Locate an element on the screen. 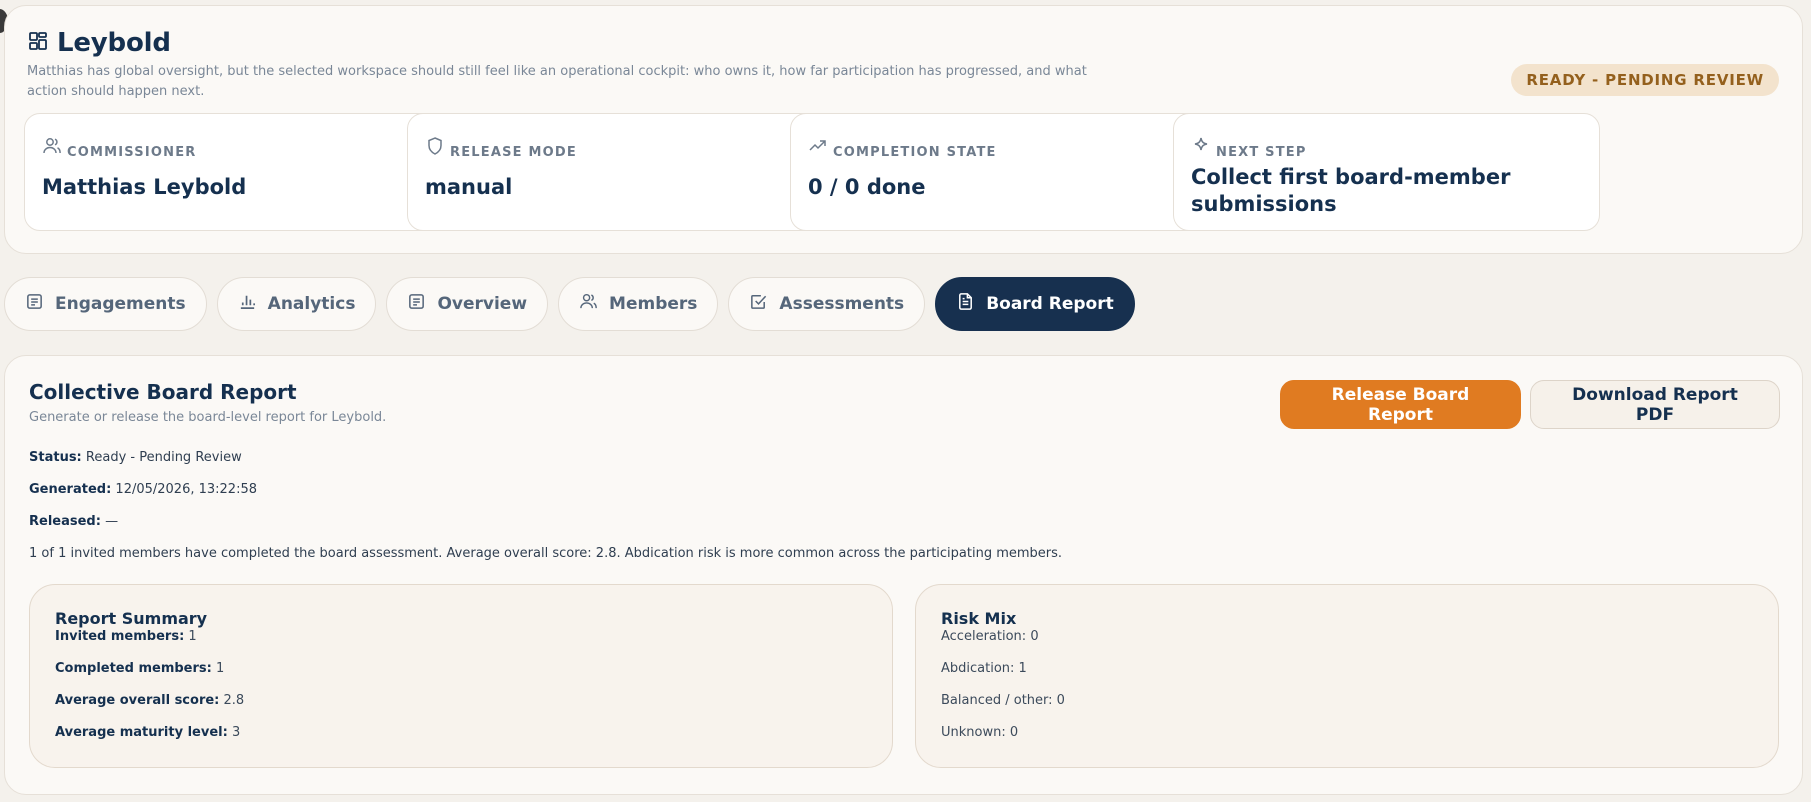 The image size is (1811, 802). stat-card-release-mode: RELEASE MODE manual is located at coordinates (620, 172).